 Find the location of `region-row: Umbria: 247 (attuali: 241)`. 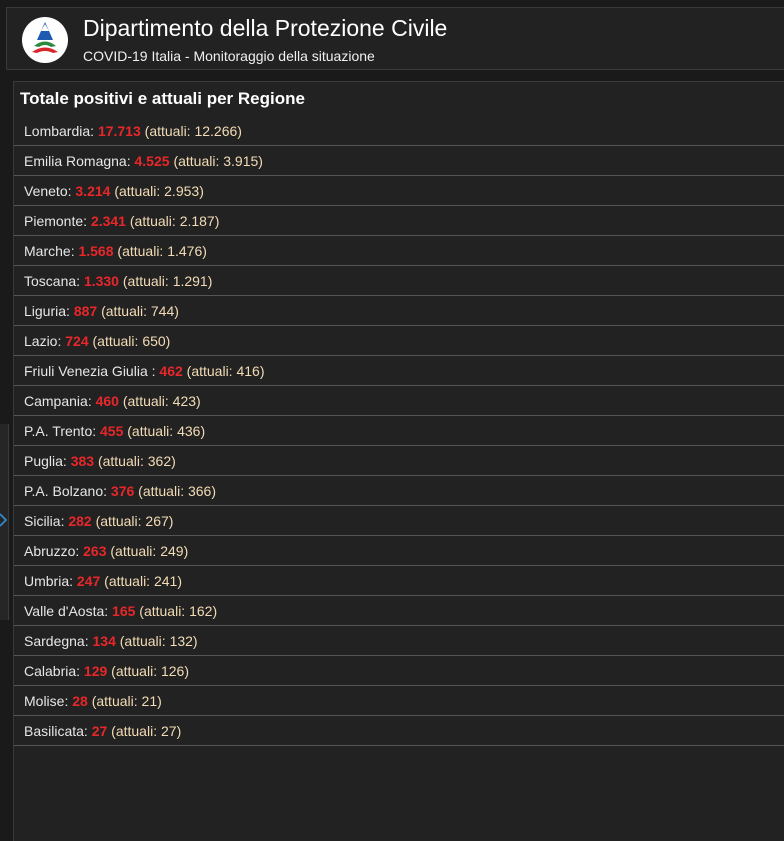

region-row: Umbria: 247 (attuali: 241) is located at coordinates (399, 581).